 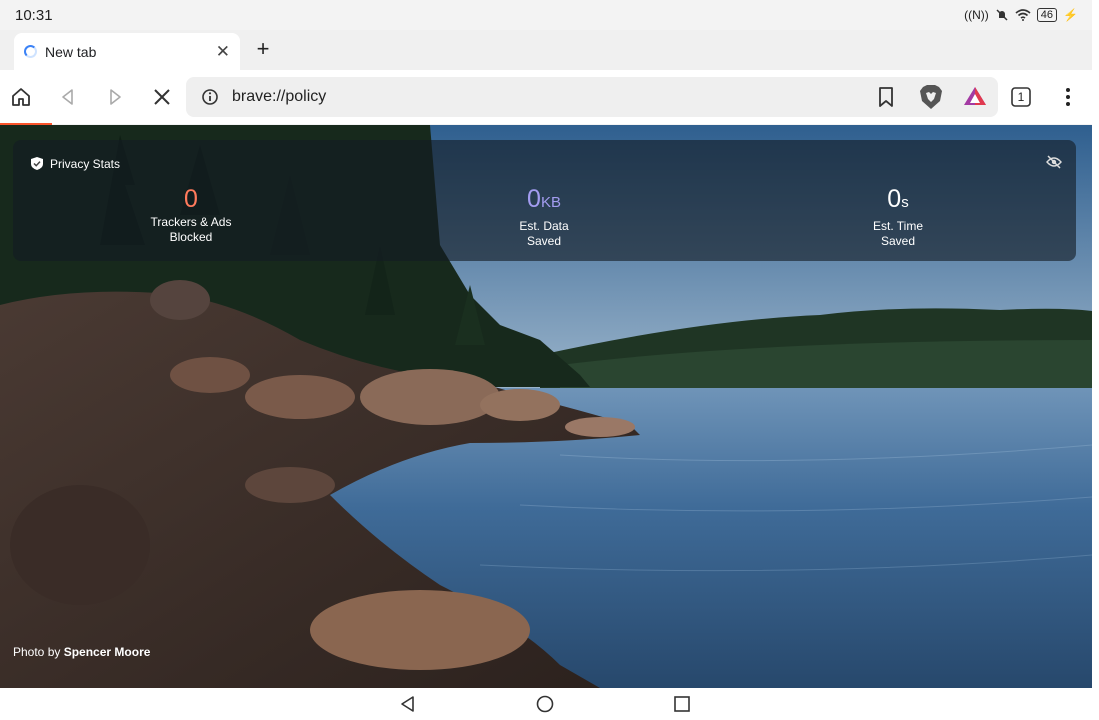 I want to click on trackers-label-line2: Blocked, so click(x=191, y=237).